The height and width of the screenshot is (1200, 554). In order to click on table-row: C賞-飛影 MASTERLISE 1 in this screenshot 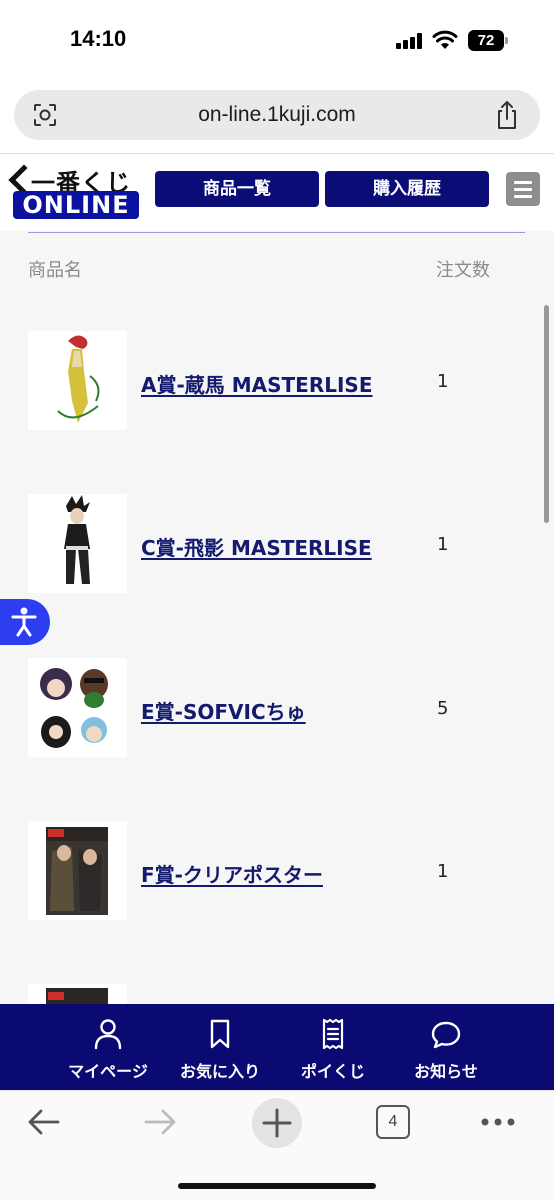, I will do `click(277, 544)`.